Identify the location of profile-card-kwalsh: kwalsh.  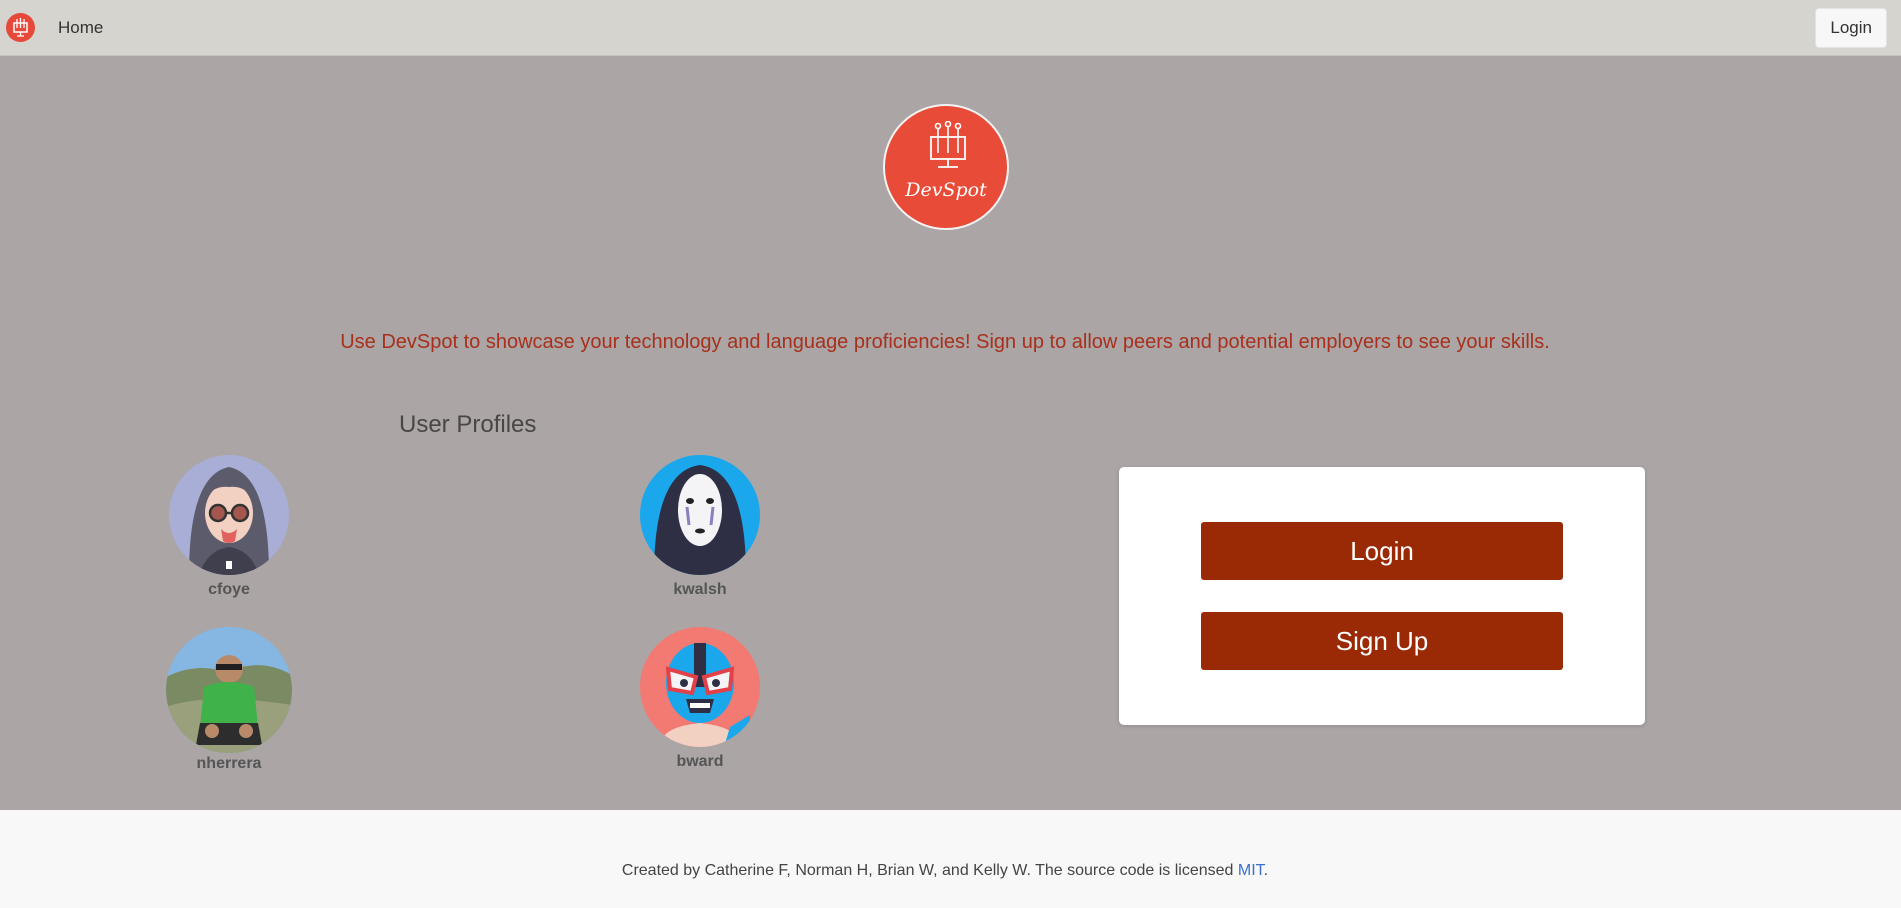
(700, 527).